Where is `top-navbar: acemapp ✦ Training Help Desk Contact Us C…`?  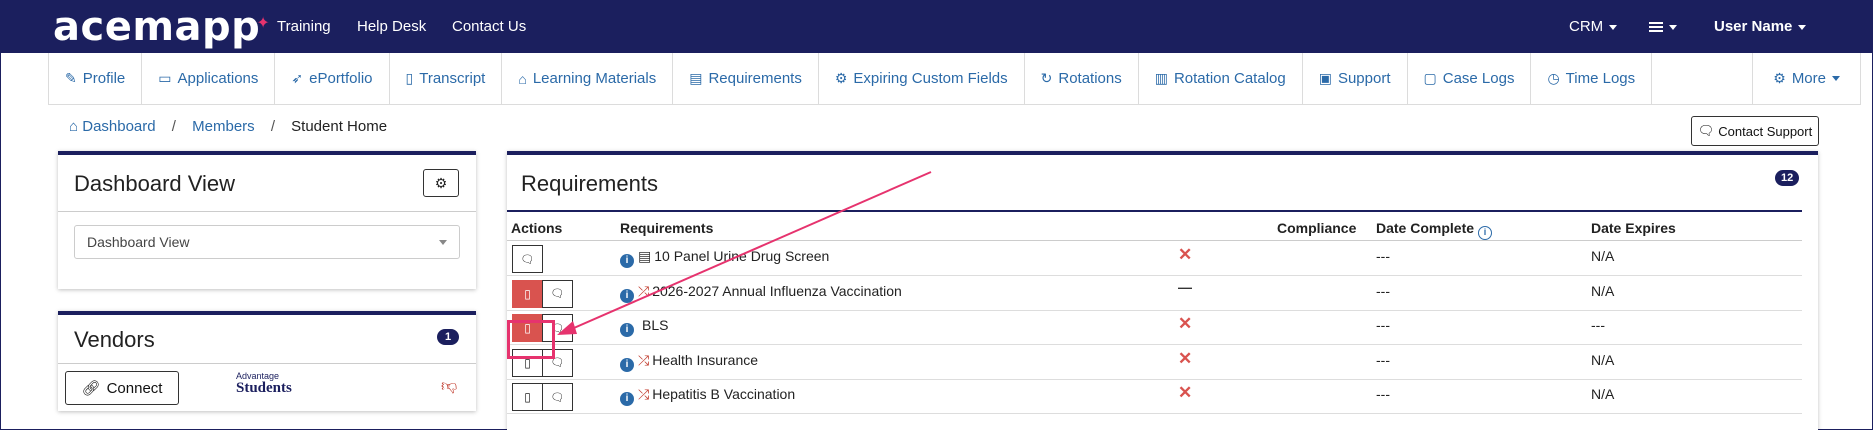
top-navbar: acemapp ✦ Training Help Desk Contact Us C… is located at coordinates (936, 27).